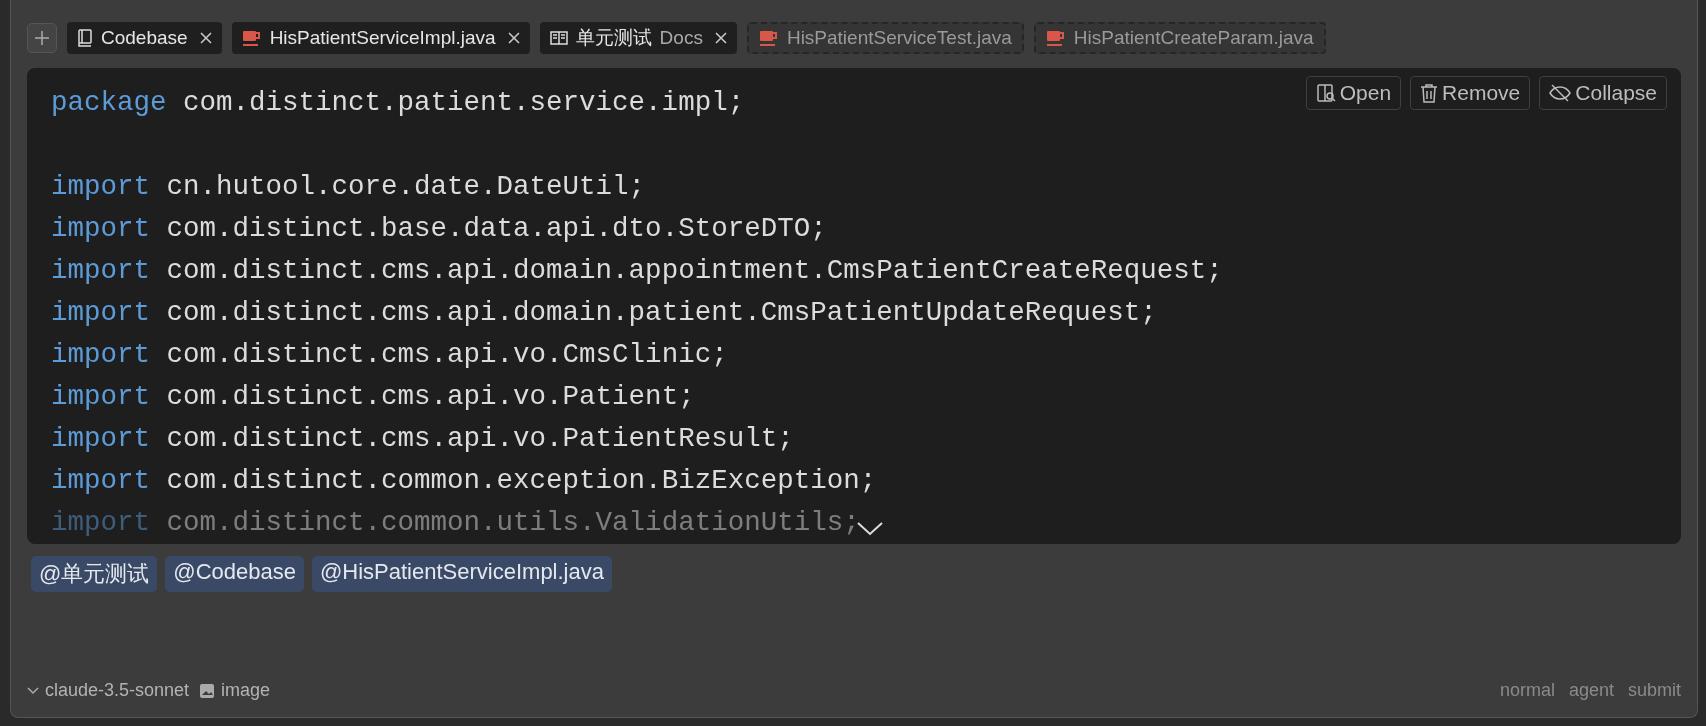 The height and width of the screenshot is (726, 1706). I want to click on suggested-context-tab: HisPatientServiceTest.java, so click(885, 38).